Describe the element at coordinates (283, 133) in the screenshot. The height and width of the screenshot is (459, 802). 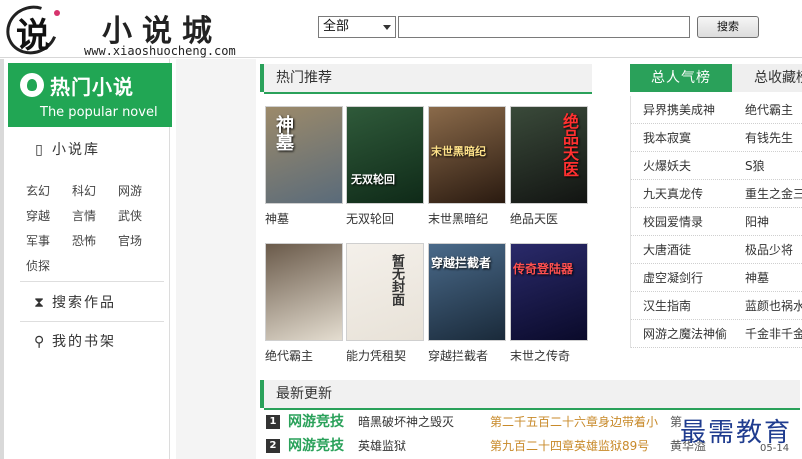
I see `cover-title: 神墓` at that location.